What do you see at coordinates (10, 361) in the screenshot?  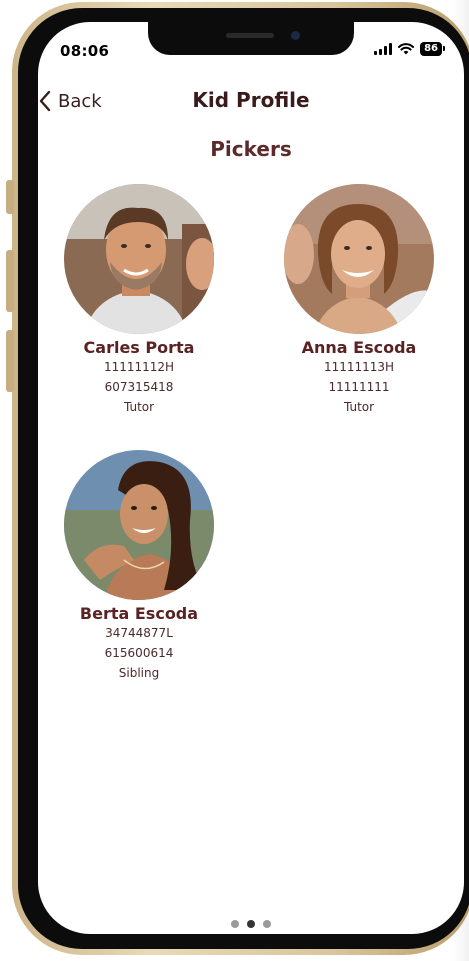 I see `phone-volume-down` at bounding box center [10, 361].